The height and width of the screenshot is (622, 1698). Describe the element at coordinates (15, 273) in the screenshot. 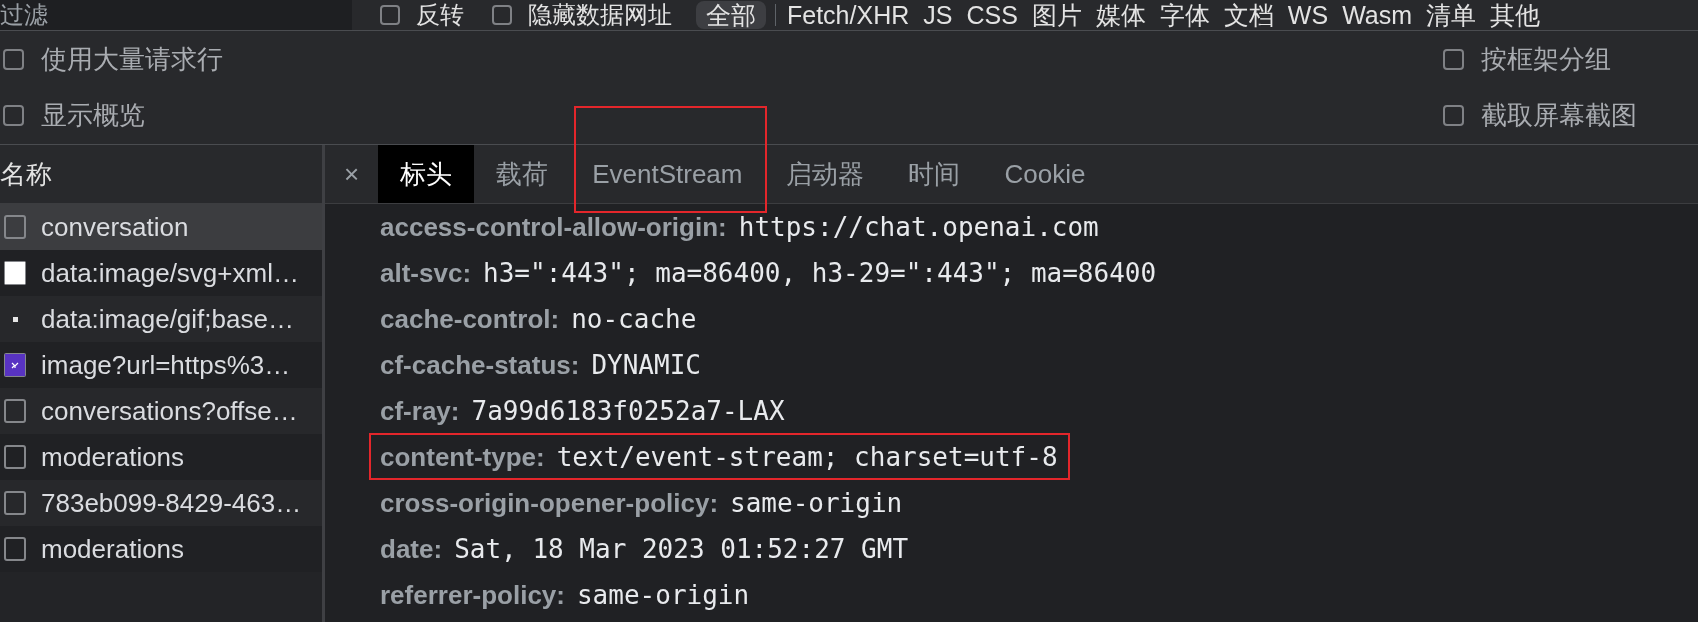

I see `blank-thumbnail-icon` at that location.